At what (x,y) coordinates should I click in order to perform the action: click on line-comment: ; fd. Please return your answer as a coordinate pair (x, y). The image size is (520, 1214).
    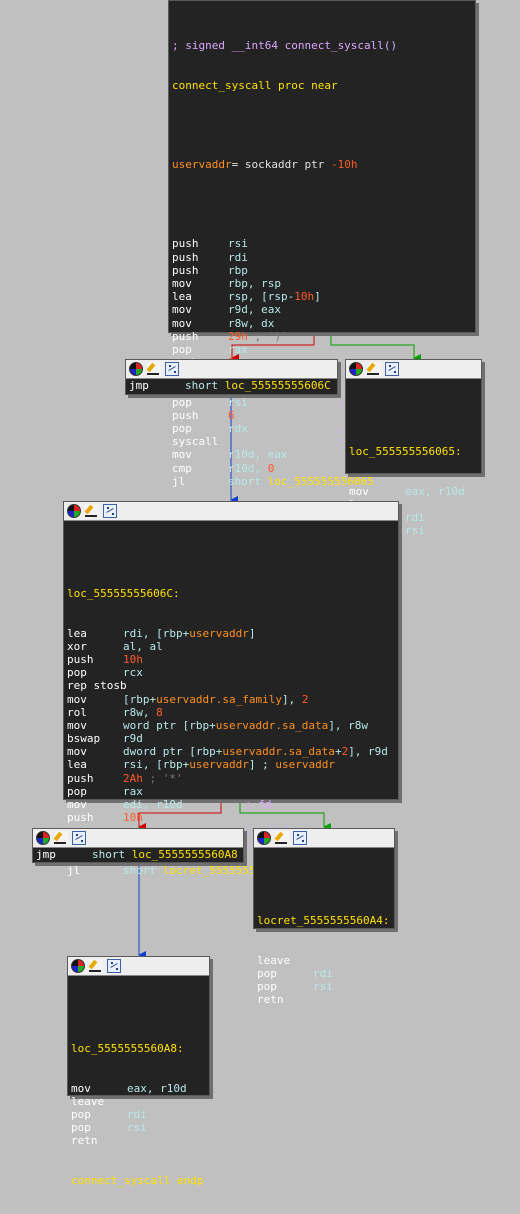
    Looking at the image, I should click on (258, 805).